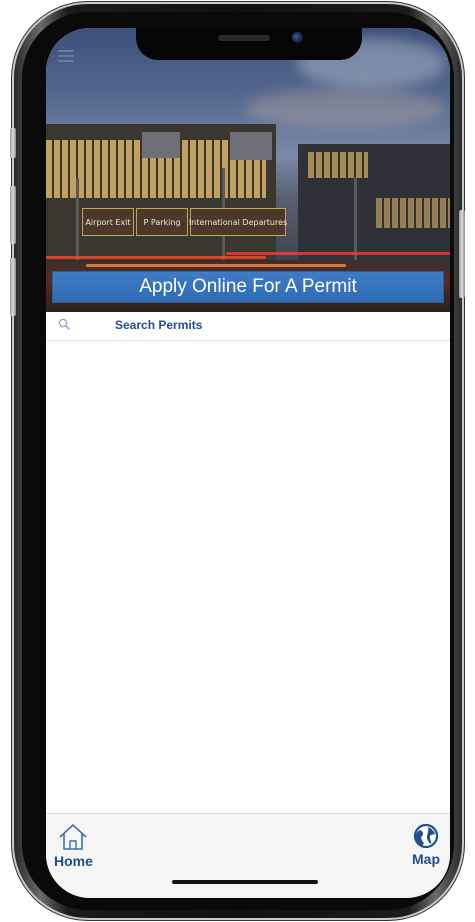 Image resolution: width=475 pixels, height=922 pixels. Describe the element at coordinates (66, 57) in the screenshot. I see `hamburger-menu-icon` at that location.